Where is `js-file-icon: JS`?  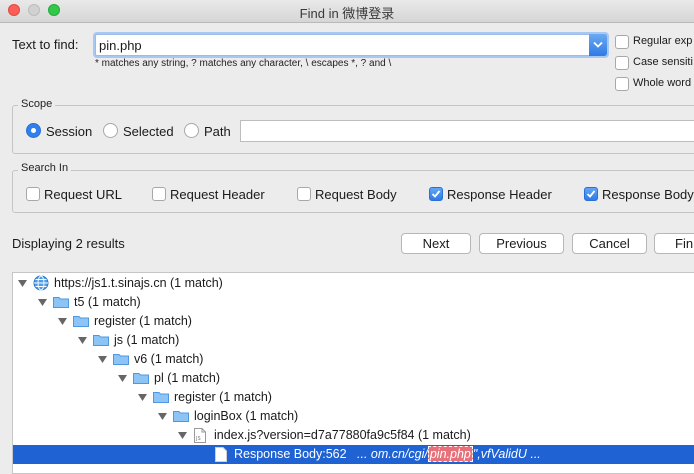 js-file-icon: JS is located at coordinates (200, 435).